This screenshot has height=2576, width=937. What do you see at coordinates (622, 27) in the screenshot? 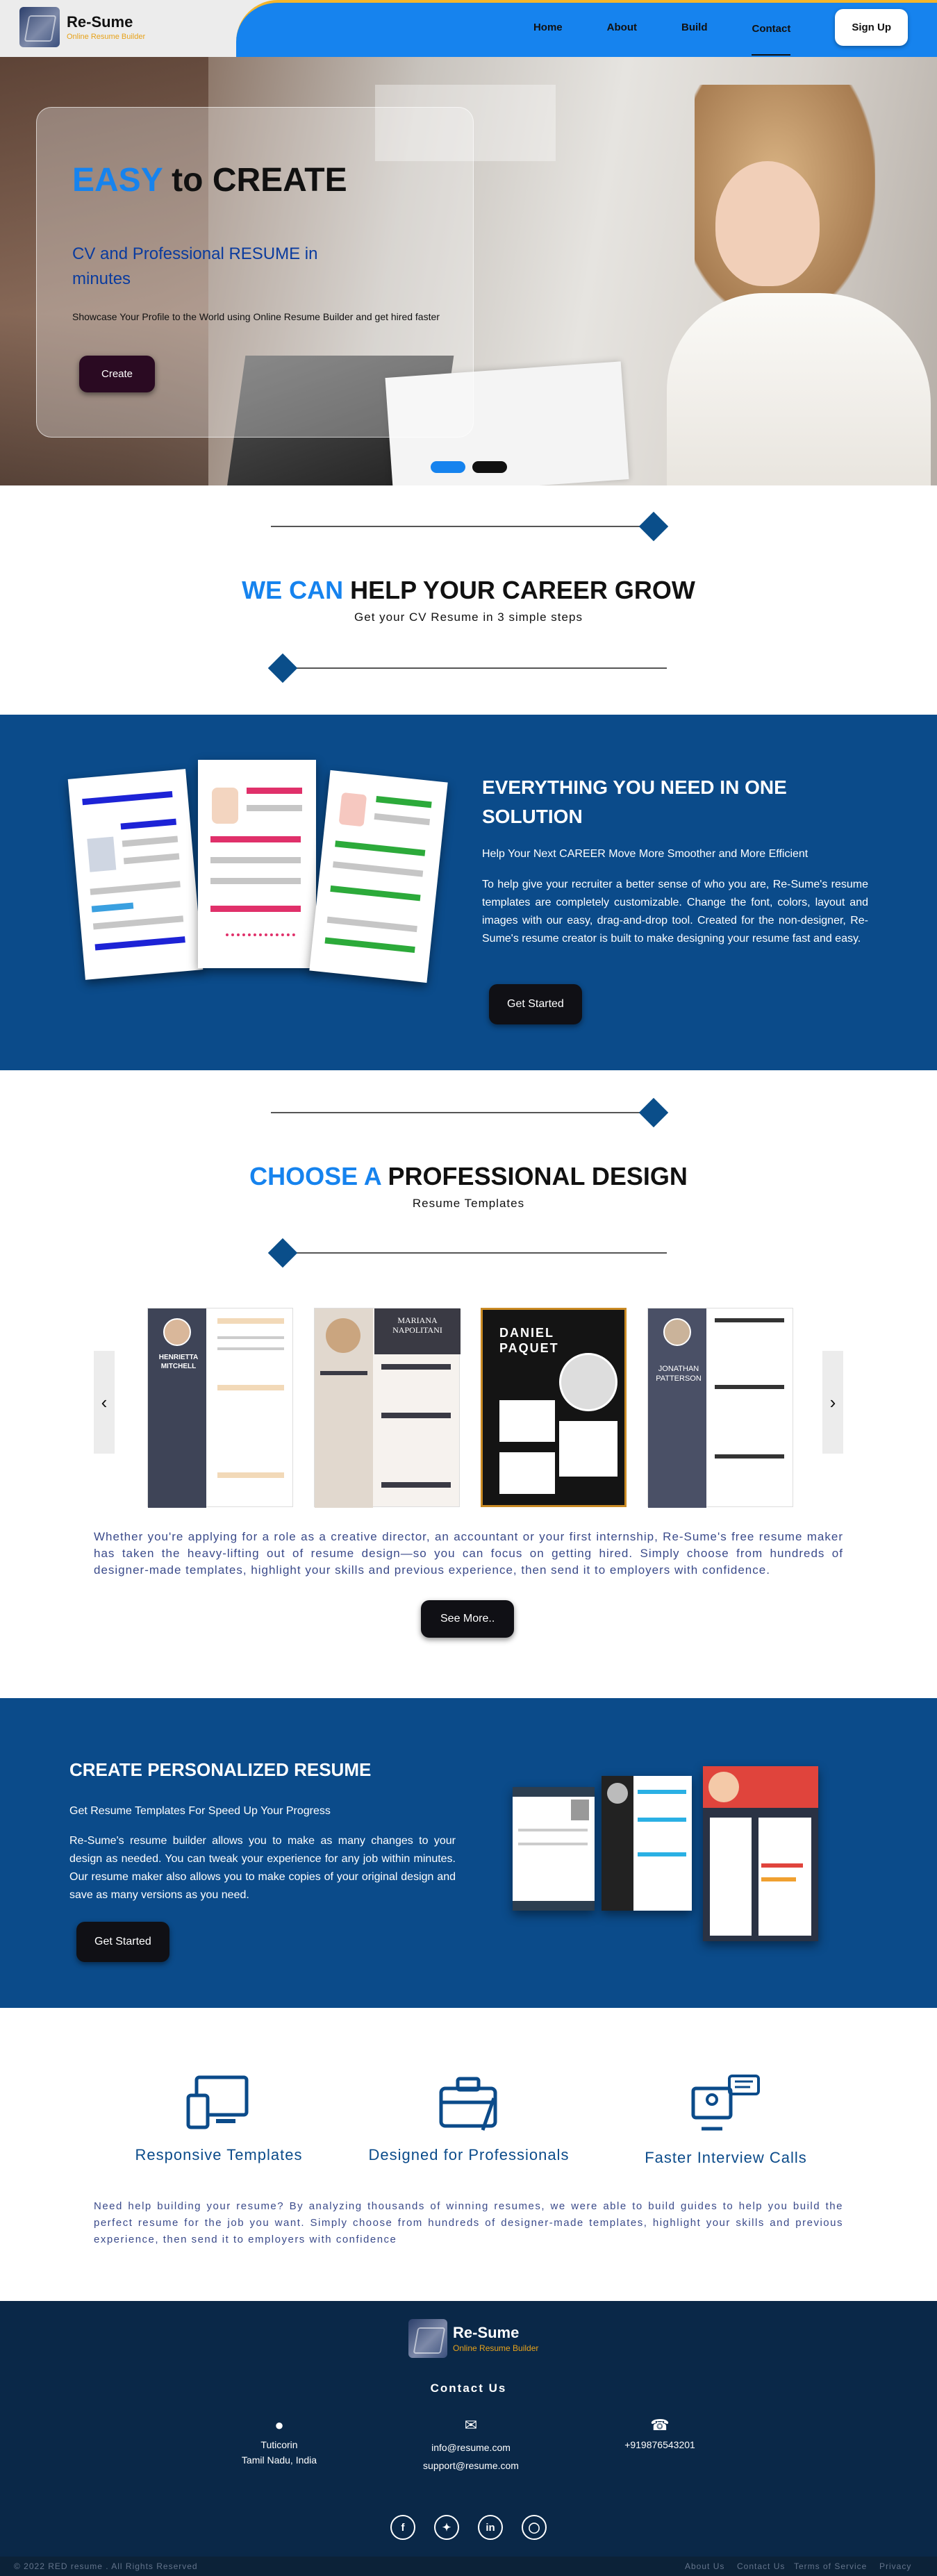
I see `nav-about: About` at bounding box center [622, 27].